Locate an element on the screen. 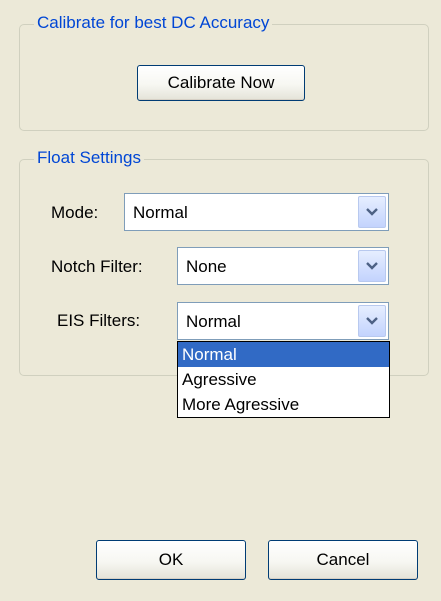 Image resolution: width=441 pixels, height=601 pixels. calibrate-group-title: Calibrate for best DC Accuracy is located at coordinates (153, 23).